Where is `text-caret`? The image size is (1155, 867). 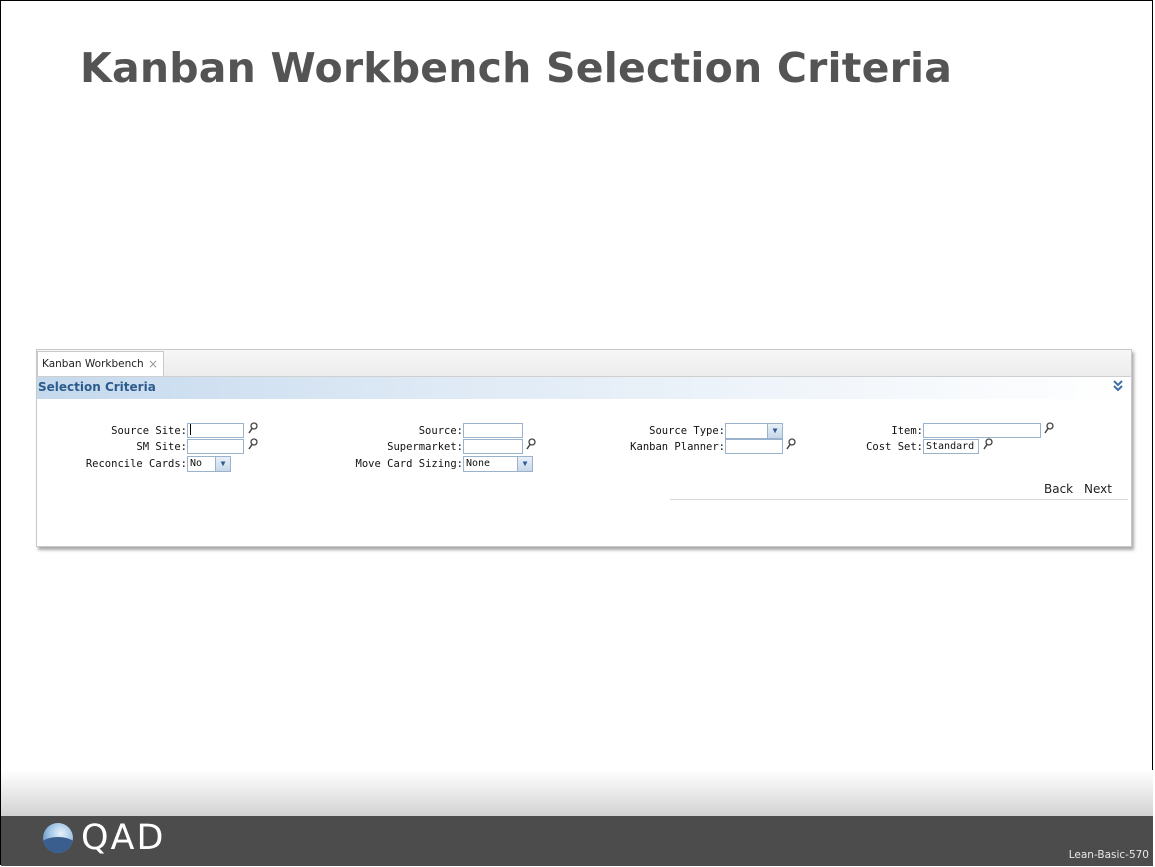 text-caret is located at coordinates (190, 429).